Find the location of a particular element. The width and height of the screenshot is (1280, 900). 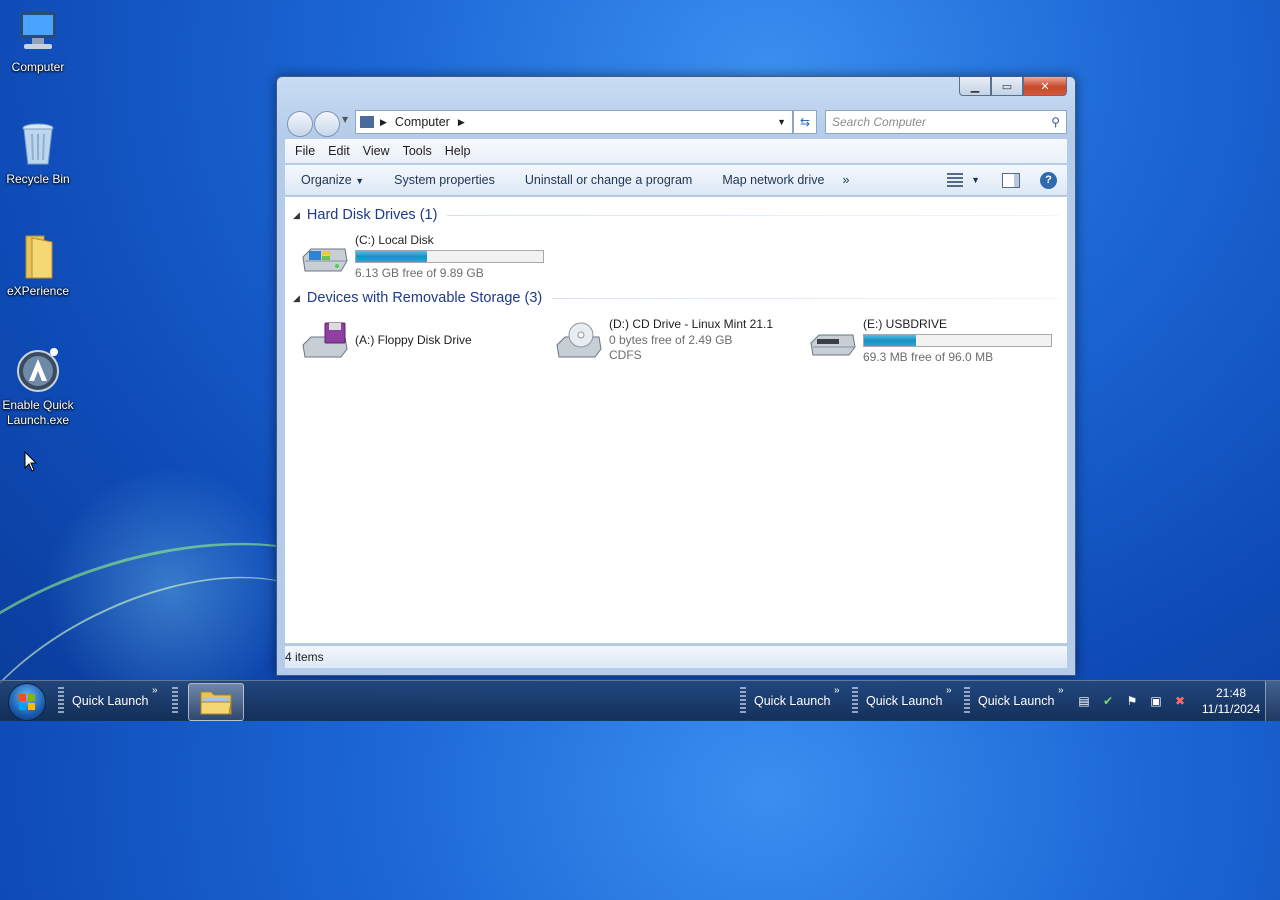

hard-disk-icon is located at coordinates (325, 260).